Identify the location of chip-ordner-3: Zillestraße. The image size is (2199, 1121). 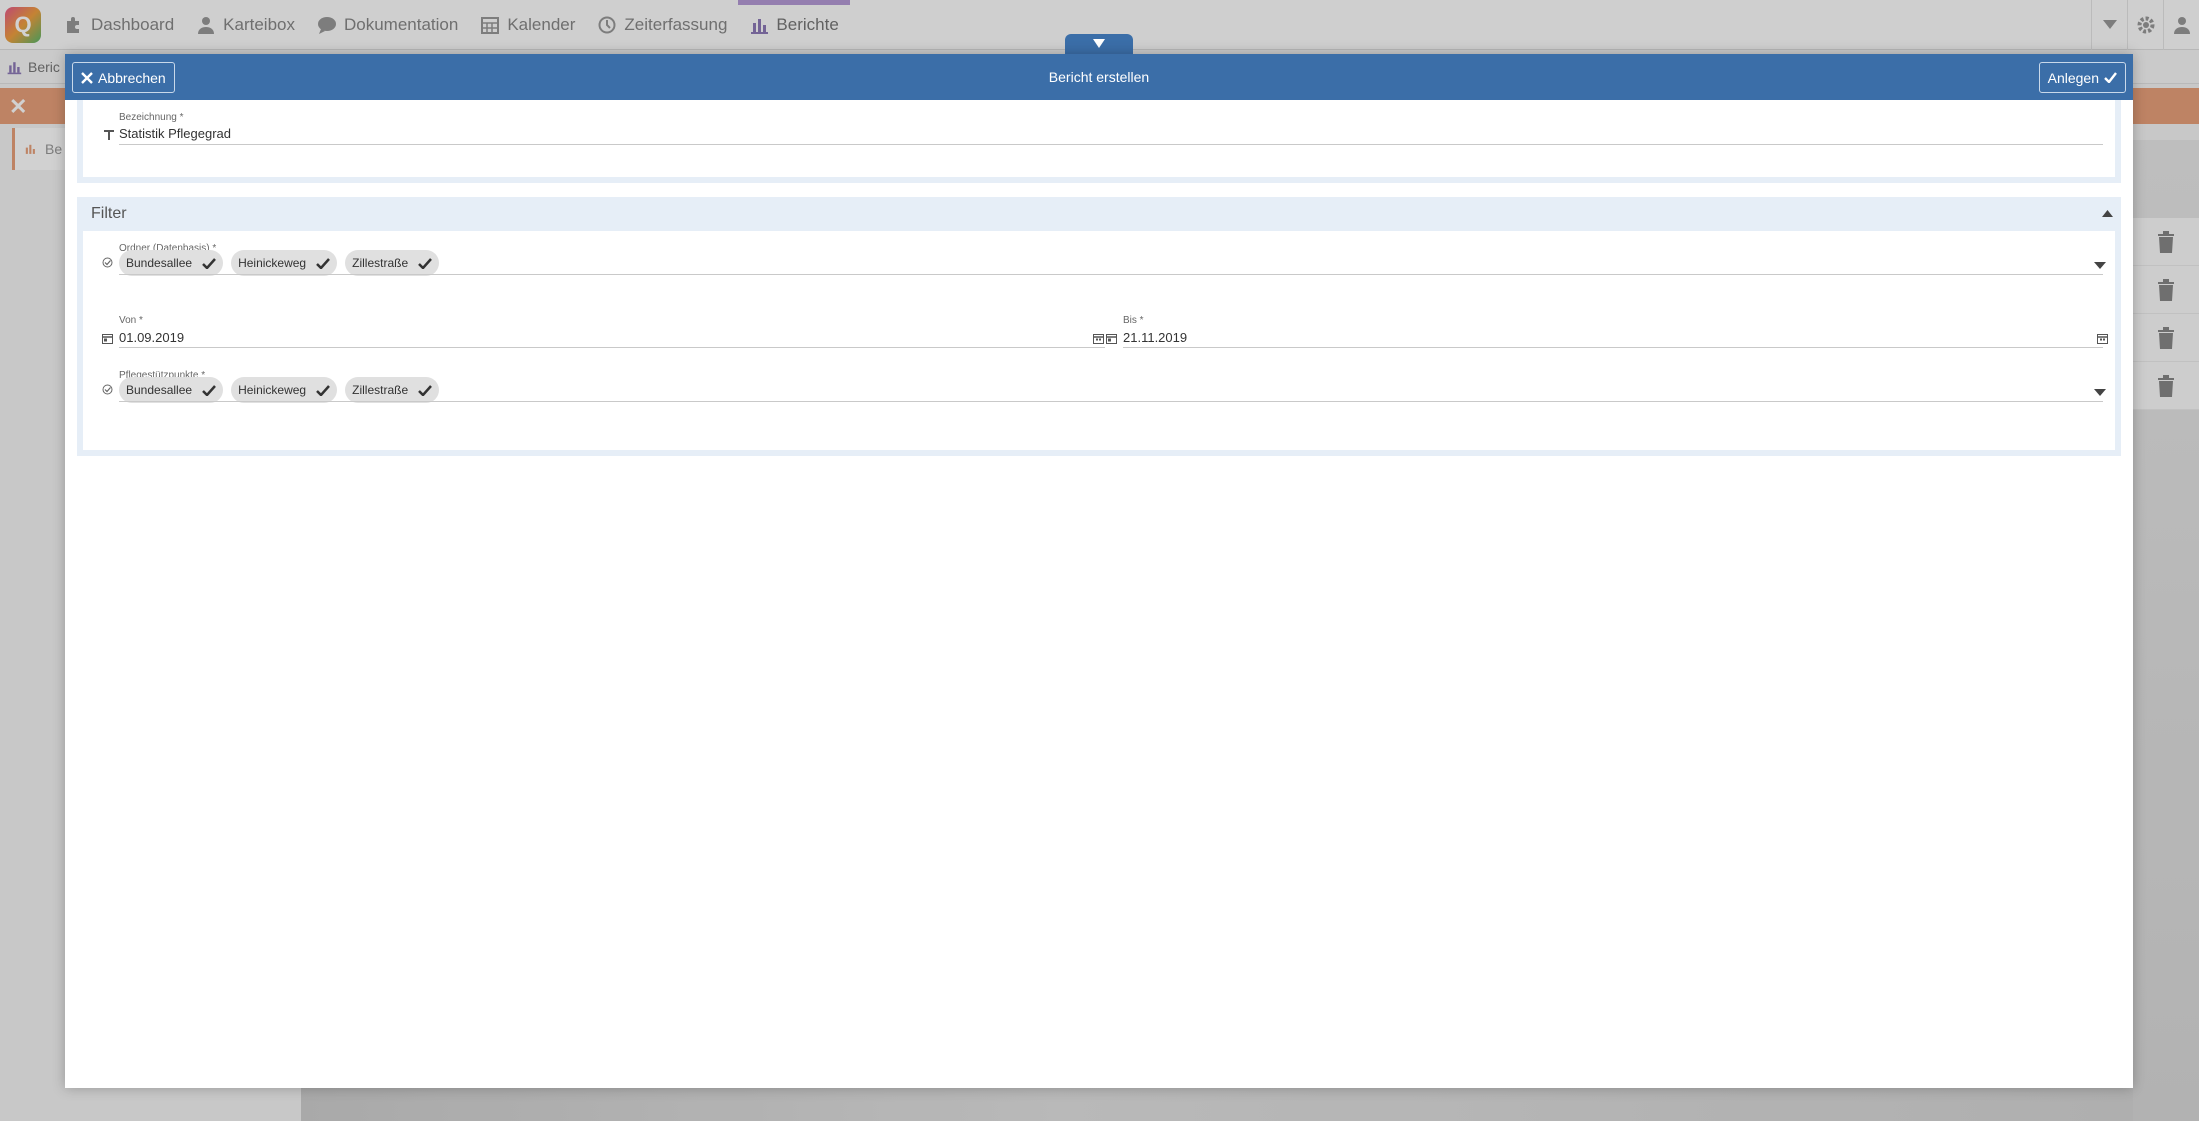
(392, 263).